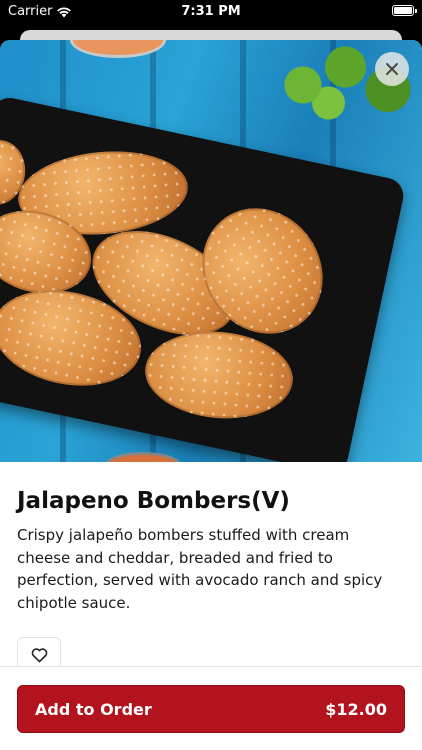 This screenshot has height=750, width=422. I want to click on close-icon, so click(392, 69).